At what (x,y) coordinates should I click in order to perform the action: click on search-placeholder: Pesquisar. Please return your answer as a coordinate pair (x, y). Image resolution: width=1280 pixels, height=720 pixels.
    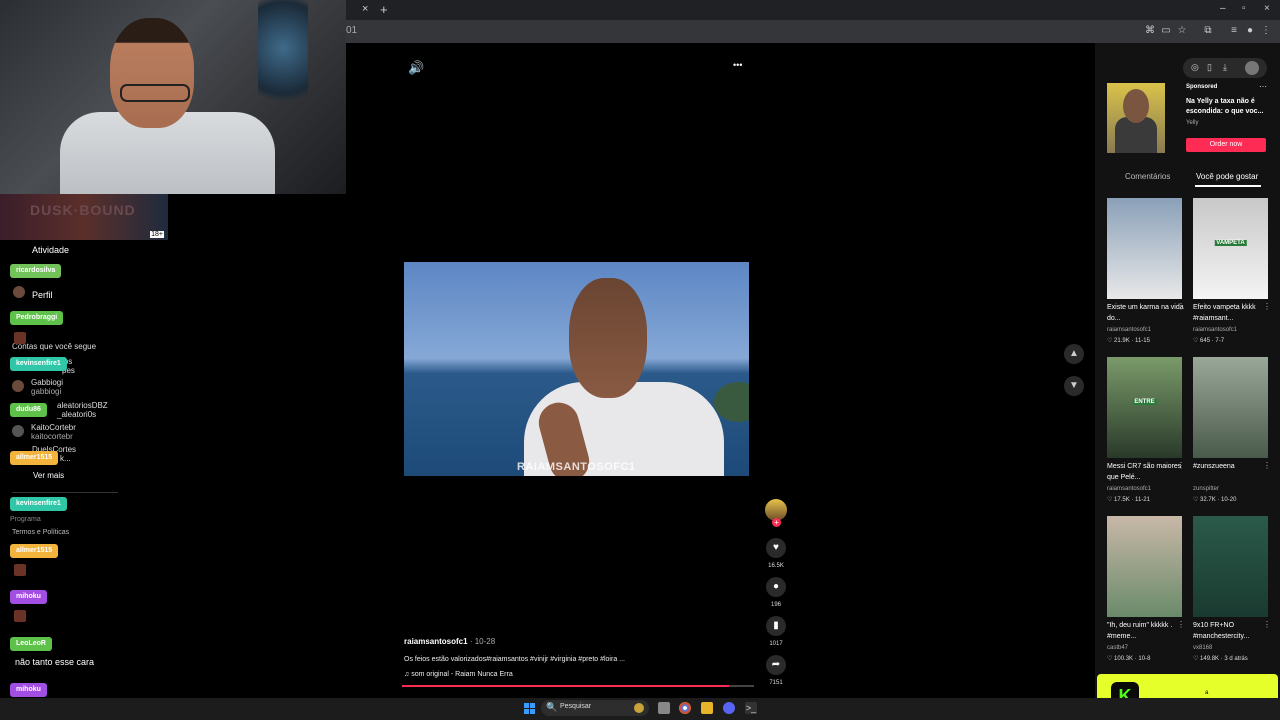
    Looking at the image, I should click on (576, 706).